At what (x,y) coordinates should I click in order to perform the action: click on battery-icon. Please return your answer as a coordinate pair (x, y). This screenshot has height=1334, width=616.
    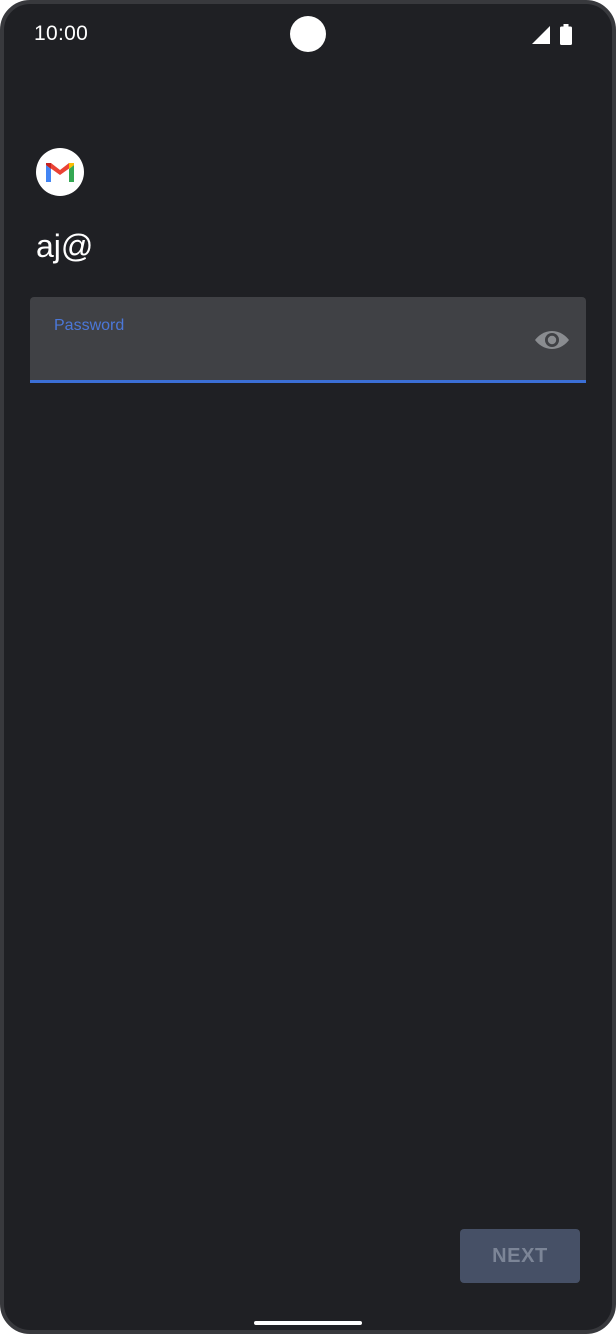
    Looking at the image, I should click on (566, 34).